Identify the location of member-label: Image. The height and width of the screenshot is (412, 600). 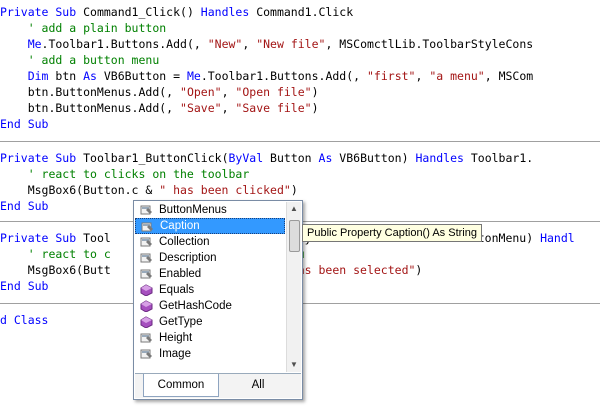
(175, 354).